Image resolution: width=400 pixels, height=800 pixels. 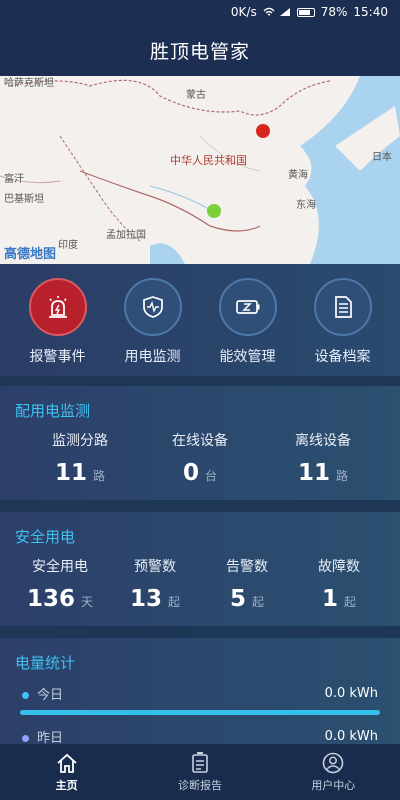 What do you see at coordinates (60, 567) in the screenshot?
I see `stat-label: 安全用电` at bounding box center [60, 567].